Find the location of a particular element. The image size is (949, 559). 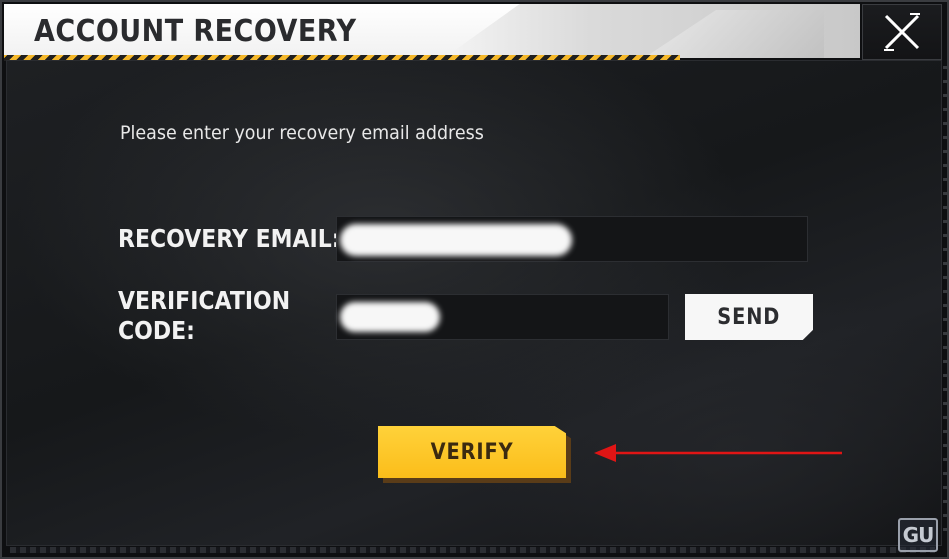

redacted-code-blur is located at coordinates (390, 317).